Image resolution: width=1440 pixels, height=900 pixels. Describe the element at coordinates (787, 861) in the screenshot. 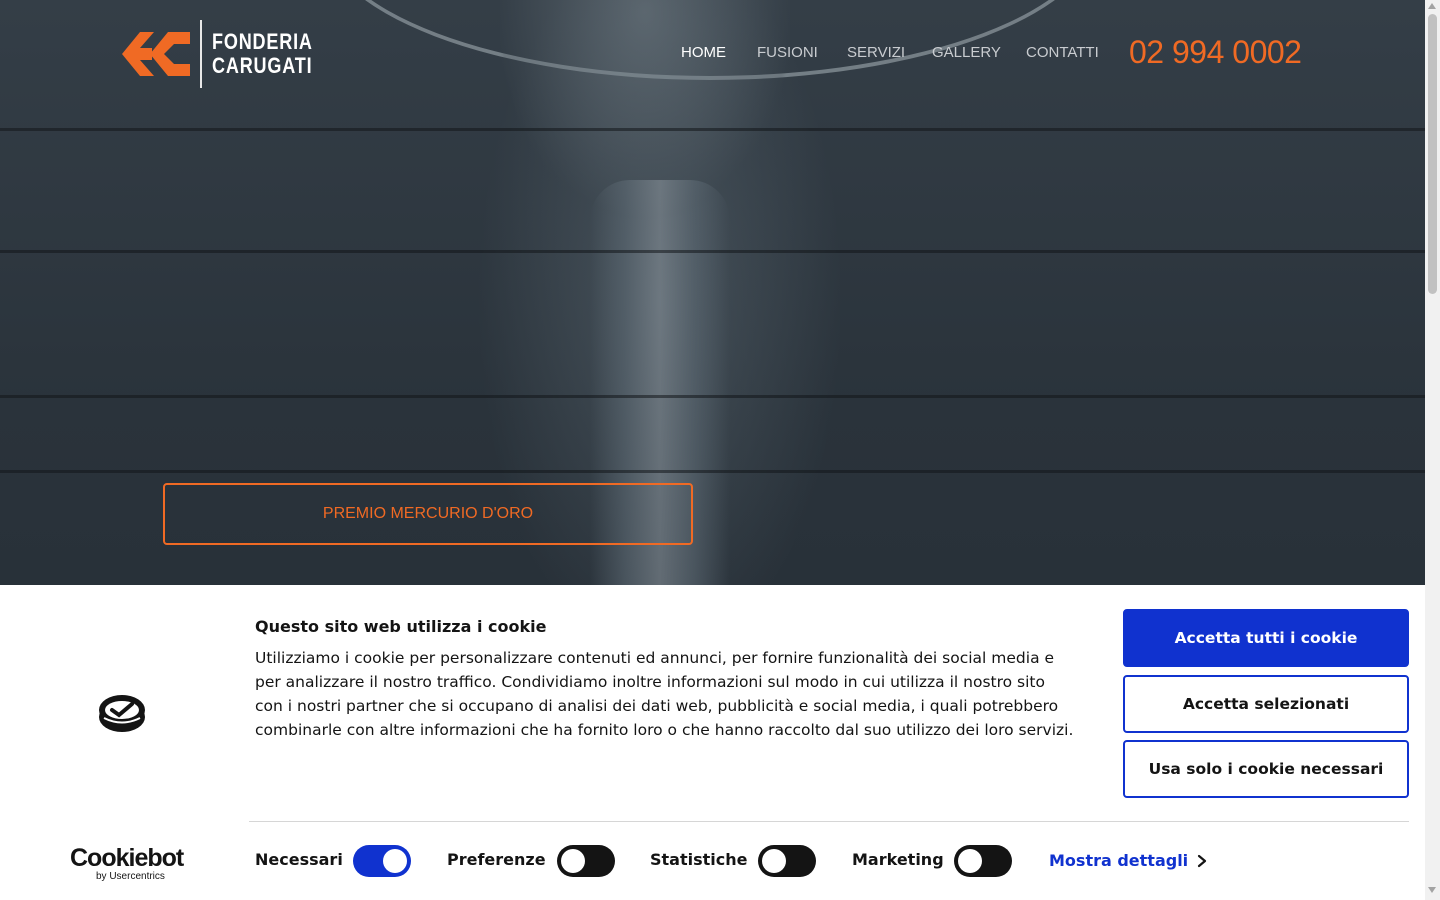

I see `statistiche-switch` at that location.